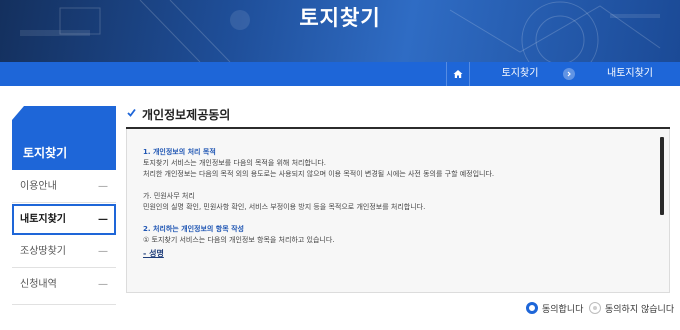  Describe the element at coordinates (179, 152) in the screenshot. I see `consent-heading-purpose: 1. 개인정보의 처리 목적` at that location.